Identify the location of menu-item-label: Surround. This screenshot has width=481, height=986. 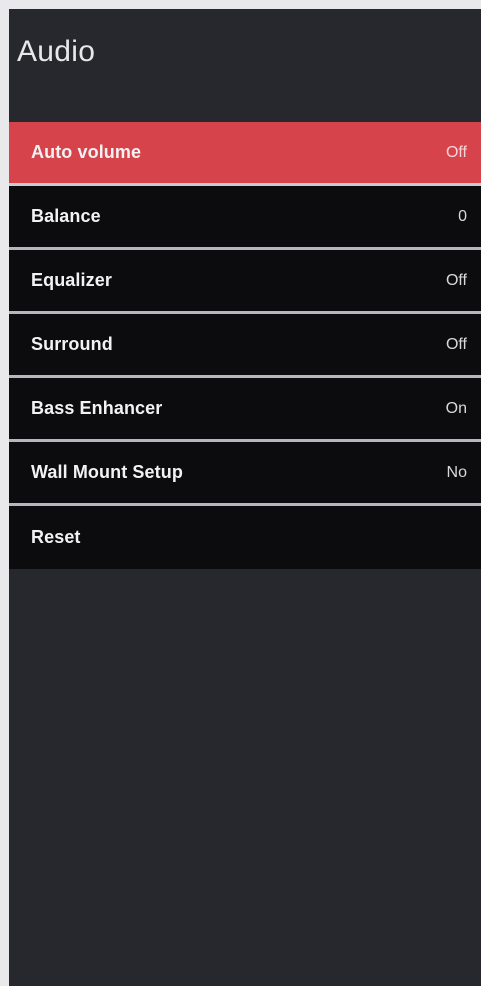
(72, 344).